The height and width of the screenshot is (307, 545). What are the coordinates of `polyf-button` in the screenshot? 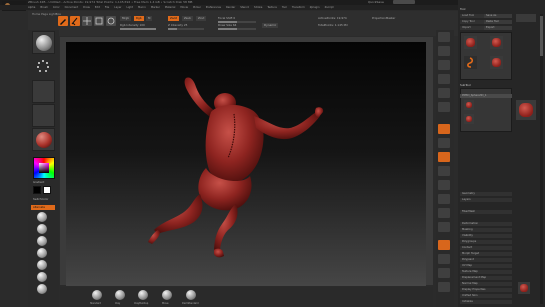 It's located at (444, 245).